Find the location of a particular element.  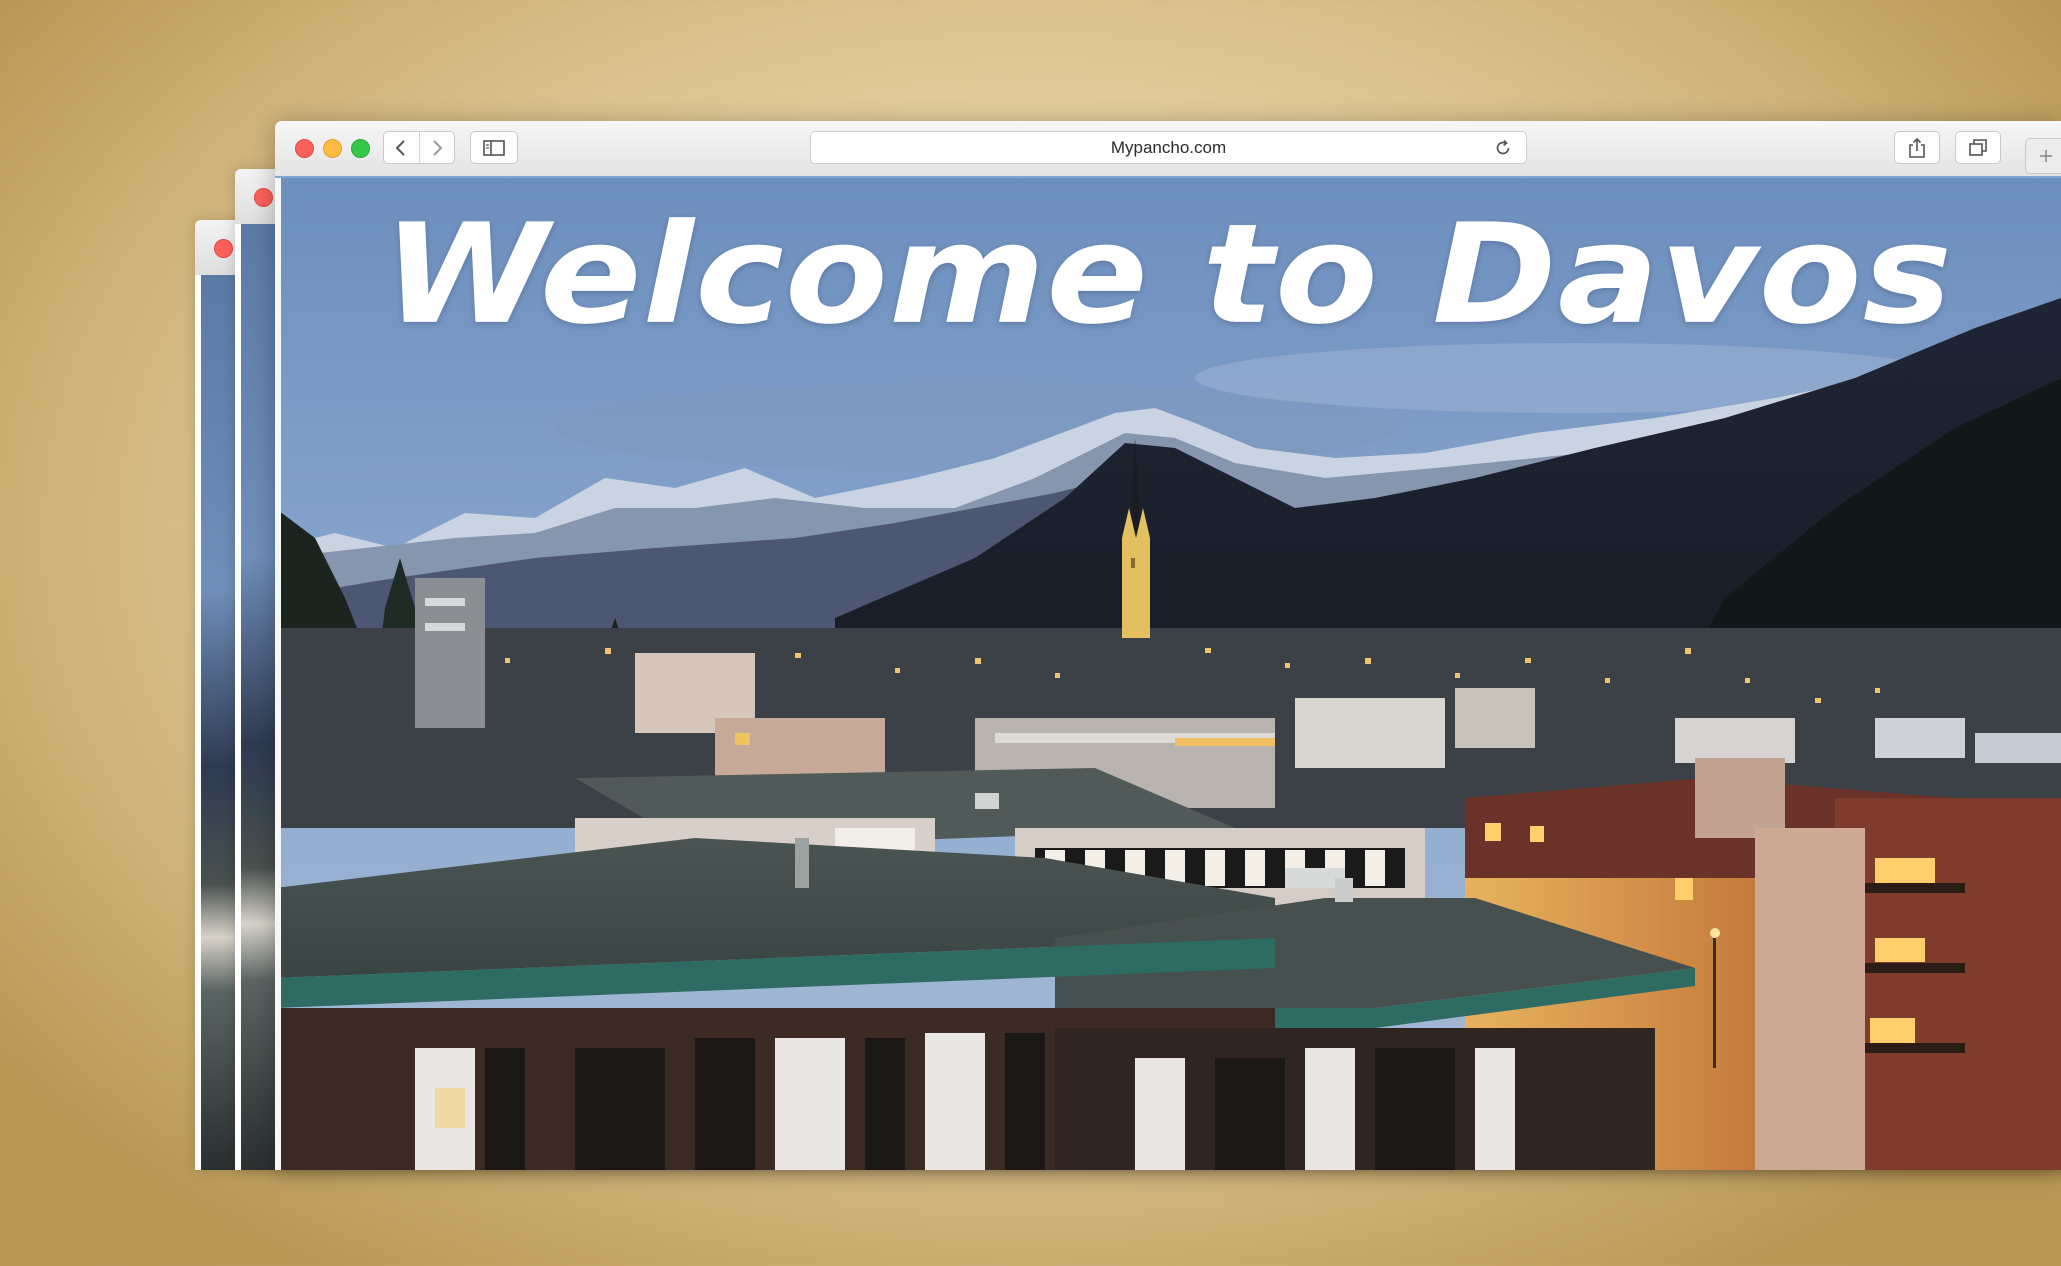

share-button is located at coordinates (1917, 147).